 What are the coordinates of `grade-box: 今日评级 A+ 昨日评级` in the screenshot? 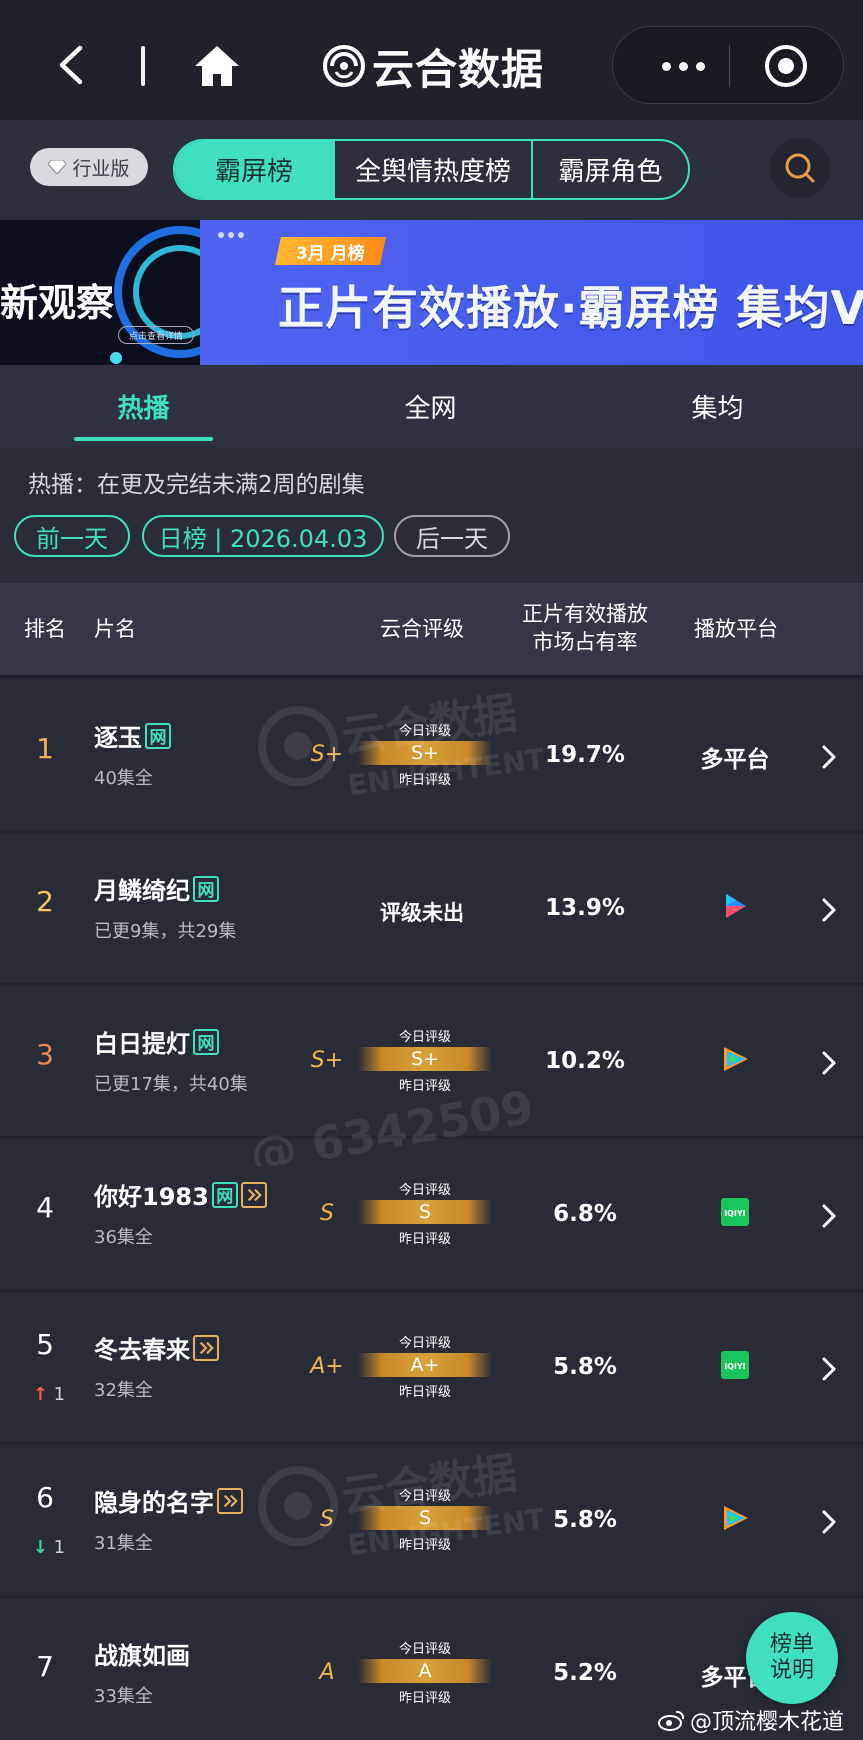 It's located at (425, 1369).